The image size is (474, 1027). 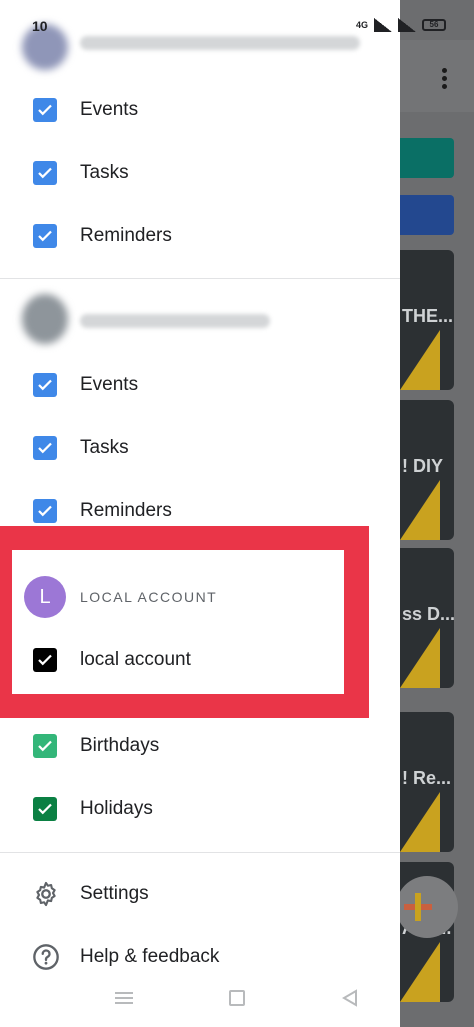 I want to click on menu-label: Help & feedback, so click(x=150, y=956).